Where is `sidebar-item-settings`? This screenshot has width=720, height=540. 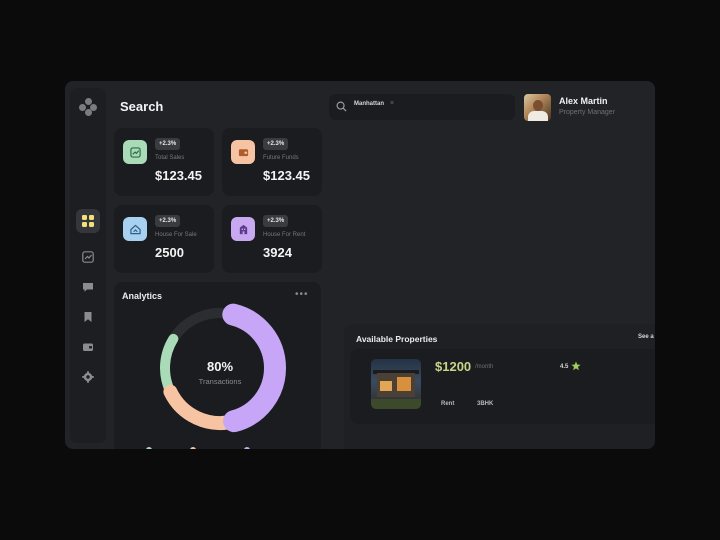
sidebar-item-settings is located at coordinates (88, 377).